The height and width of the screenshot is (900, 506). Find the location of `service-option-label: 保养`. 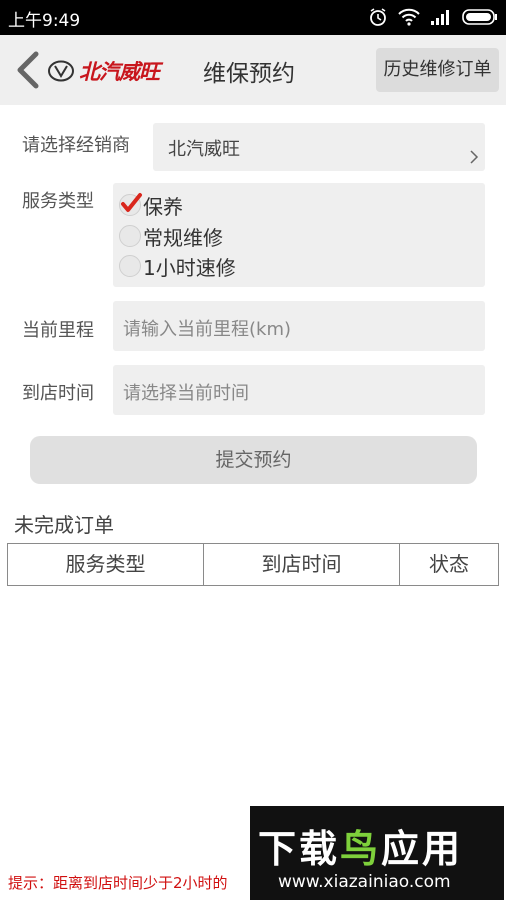

service-option-label: 保养 is located at coordinates (163, 206).